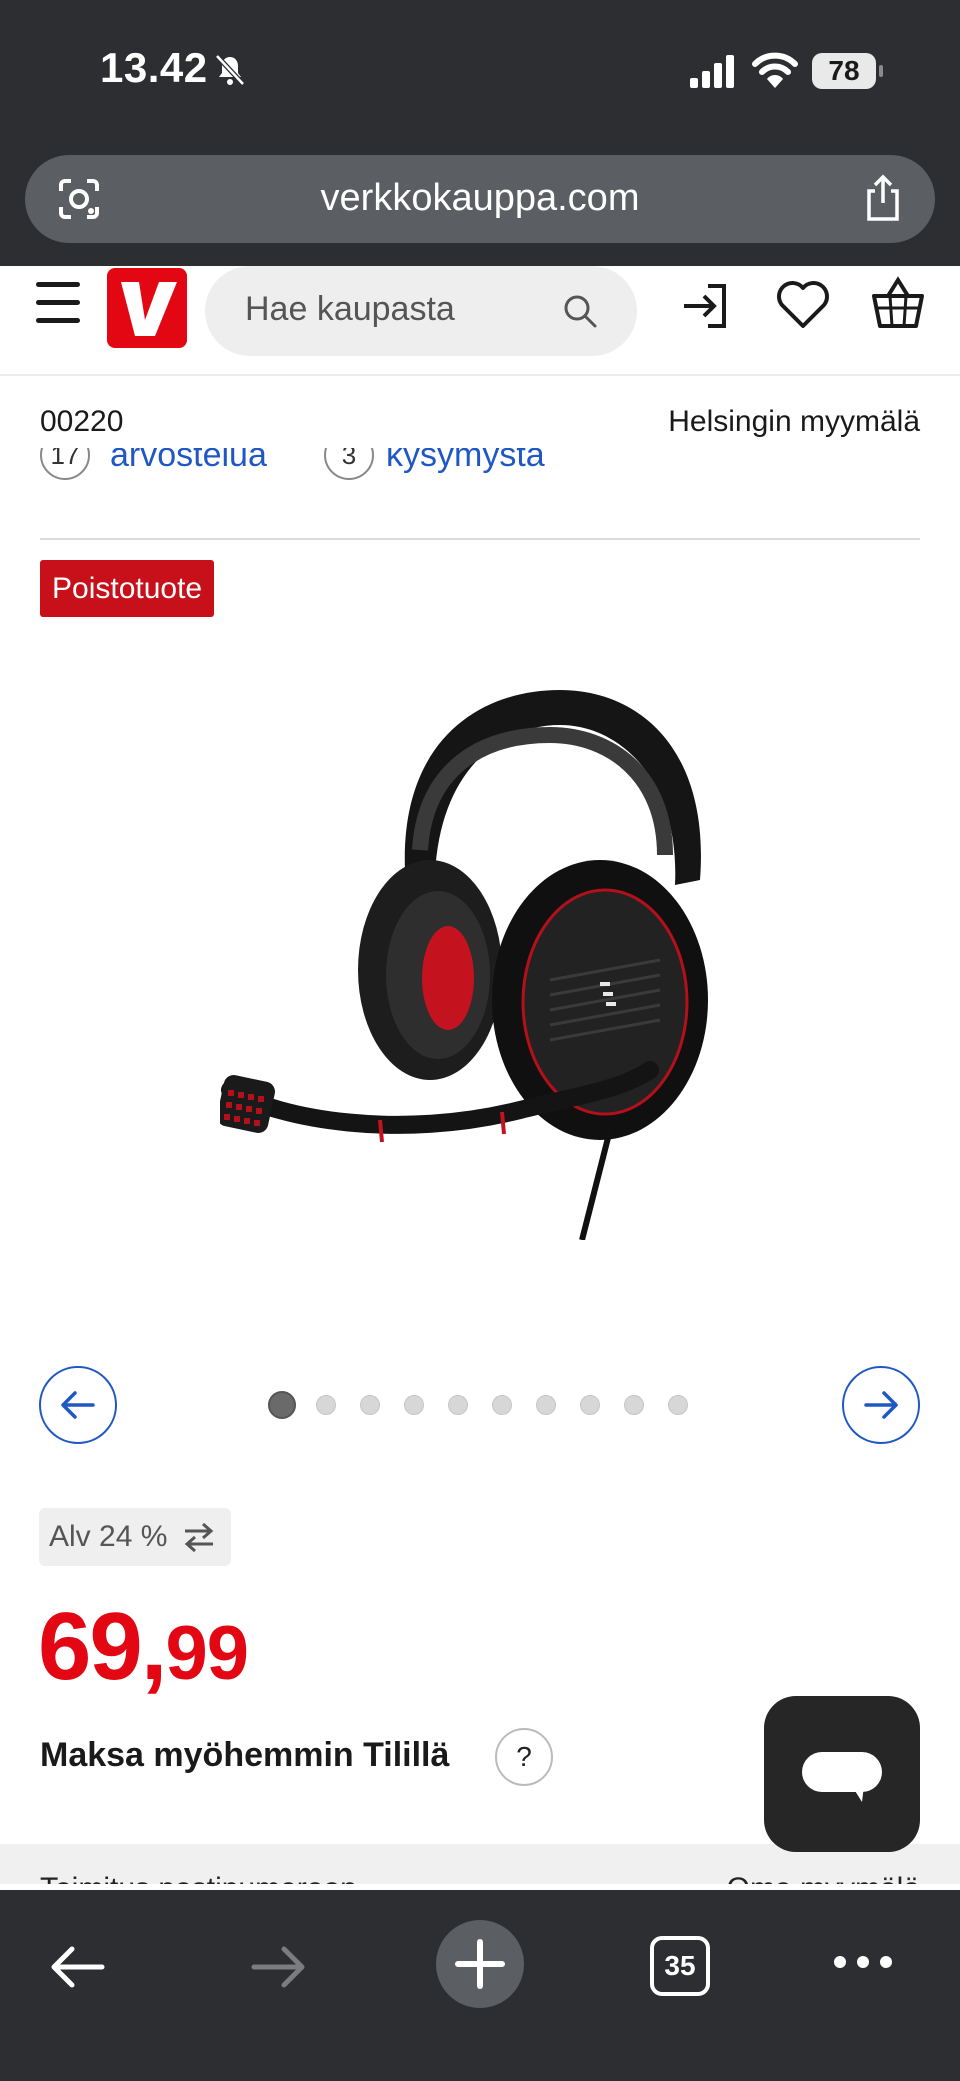  Describe the element at coordinates (350, 309) in the screenshot. I see `search-placeholder: Hae kaupasta` at that location.